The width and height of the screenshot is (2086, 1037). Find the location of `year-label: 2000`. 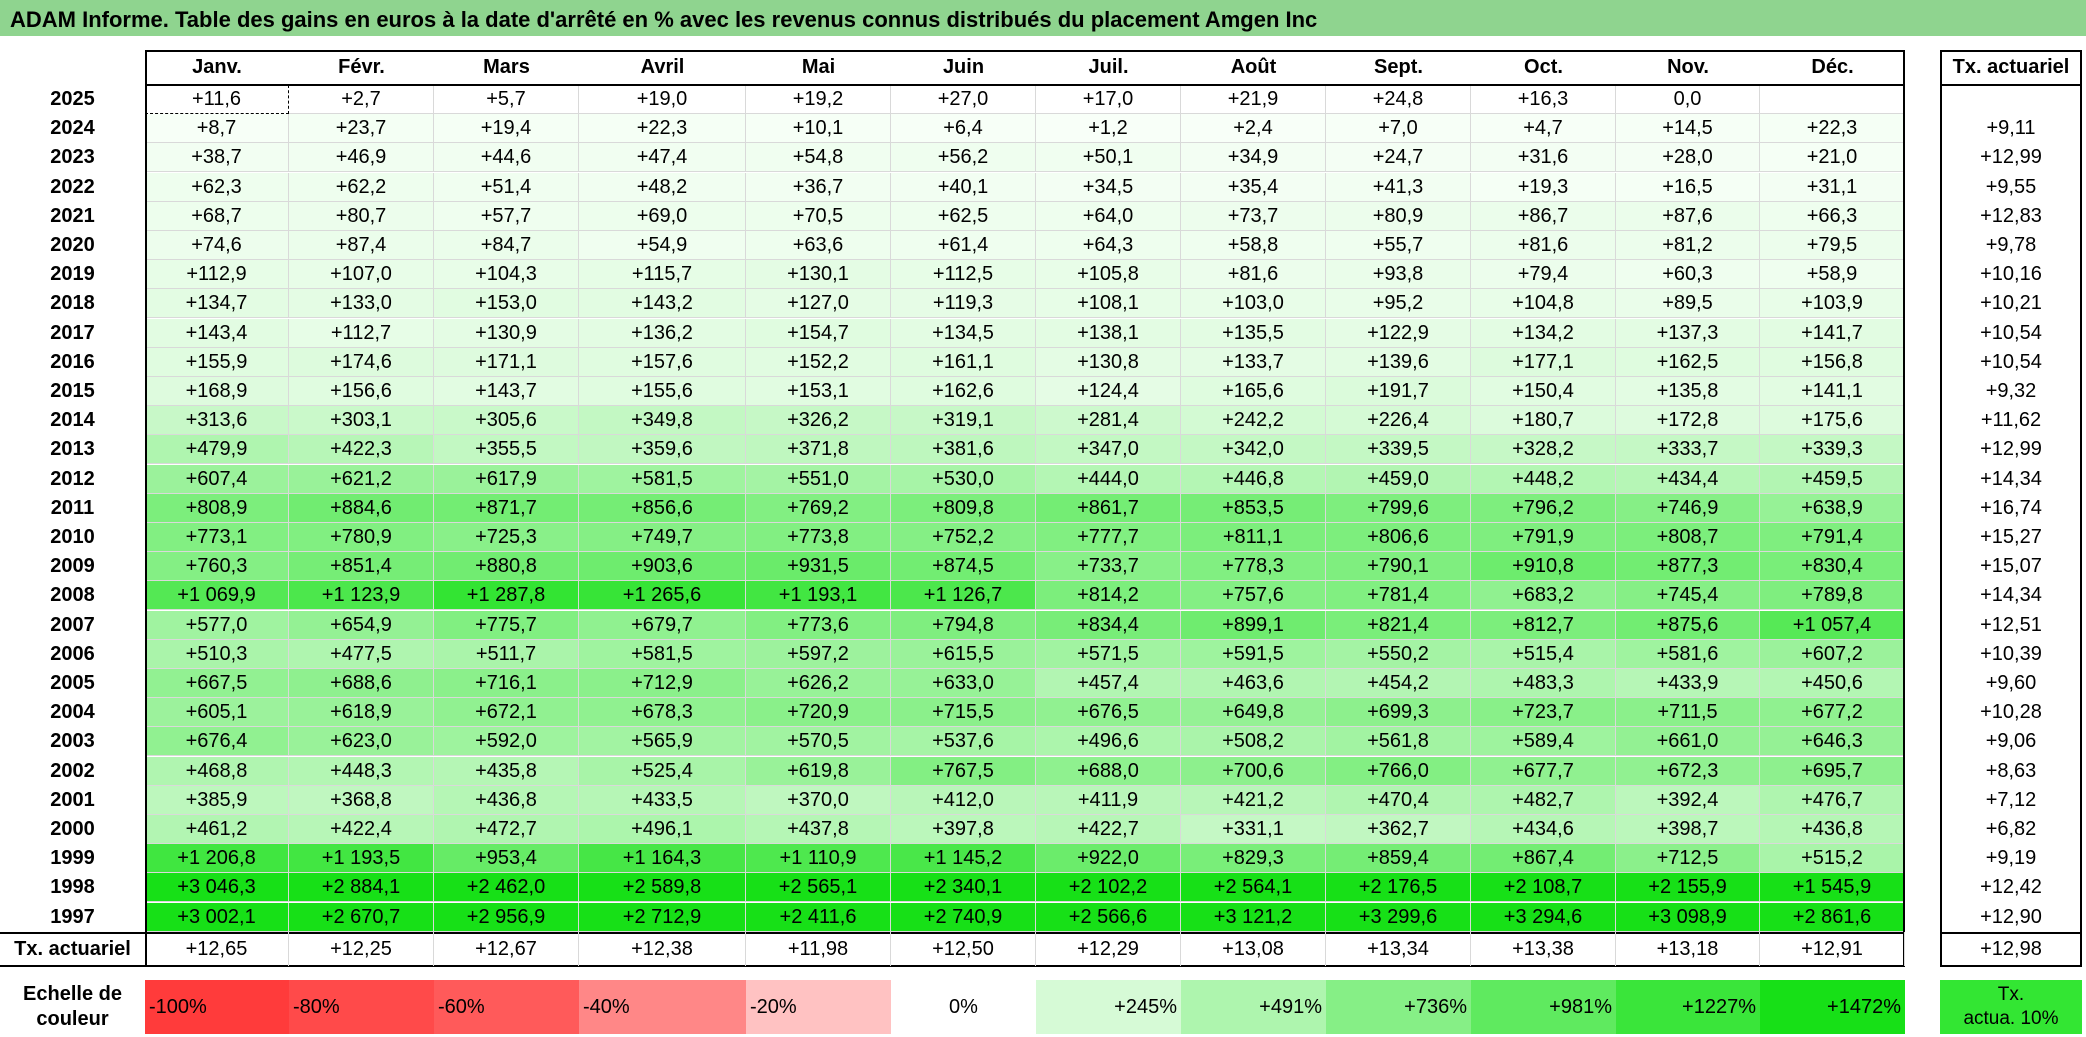

year-label: 2000 is located at coordinates (72, 829).